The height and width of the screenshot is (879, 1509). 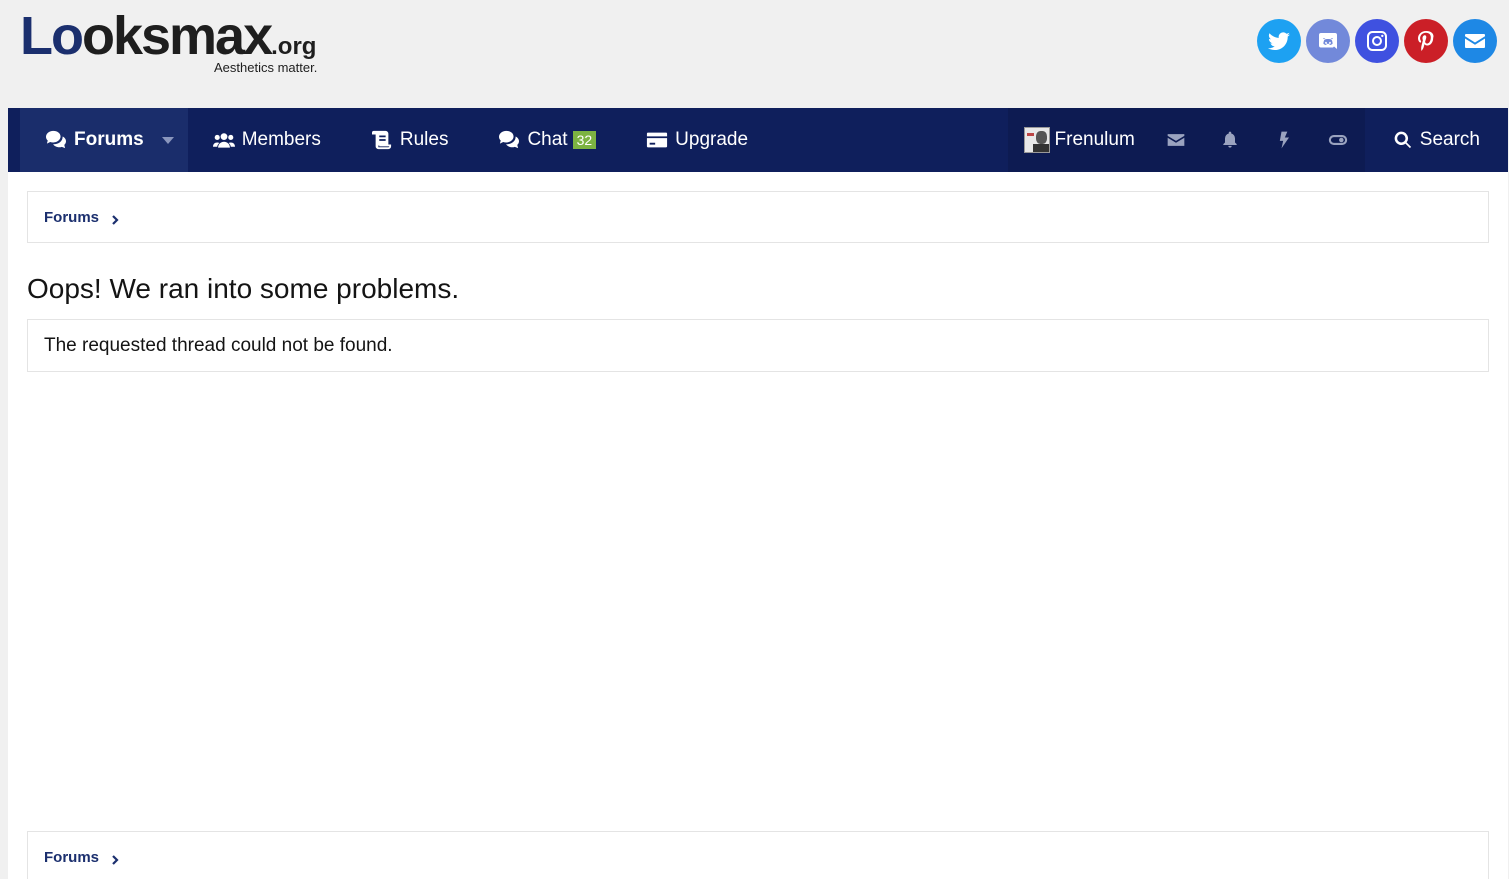 I want to click on bolt-icon, so click(x=1284, y=140).